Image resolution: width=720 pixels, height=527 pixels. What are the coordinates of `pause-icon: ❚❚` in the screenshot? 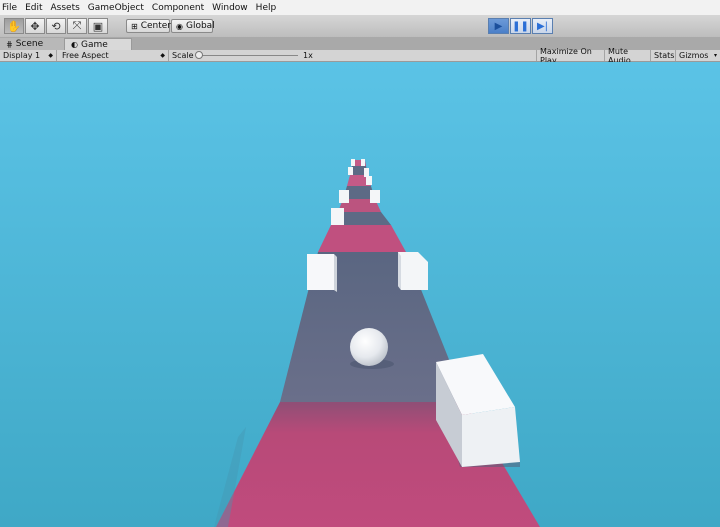 It's located at (520, 26).